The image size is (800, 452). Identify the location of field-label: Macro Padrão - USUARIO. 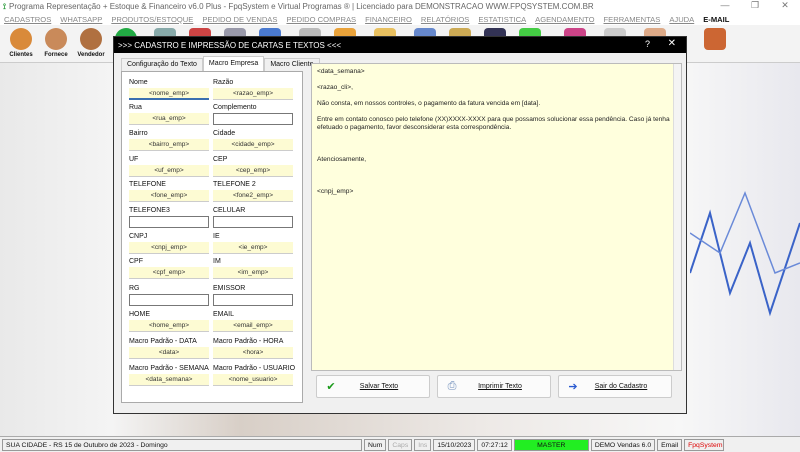
(254, 368).